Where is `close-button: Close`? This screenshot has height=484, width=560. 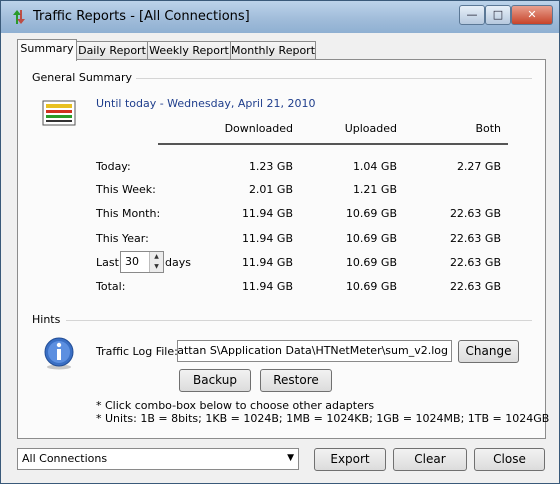
close-button: Close is located at coordinates (509, 459).